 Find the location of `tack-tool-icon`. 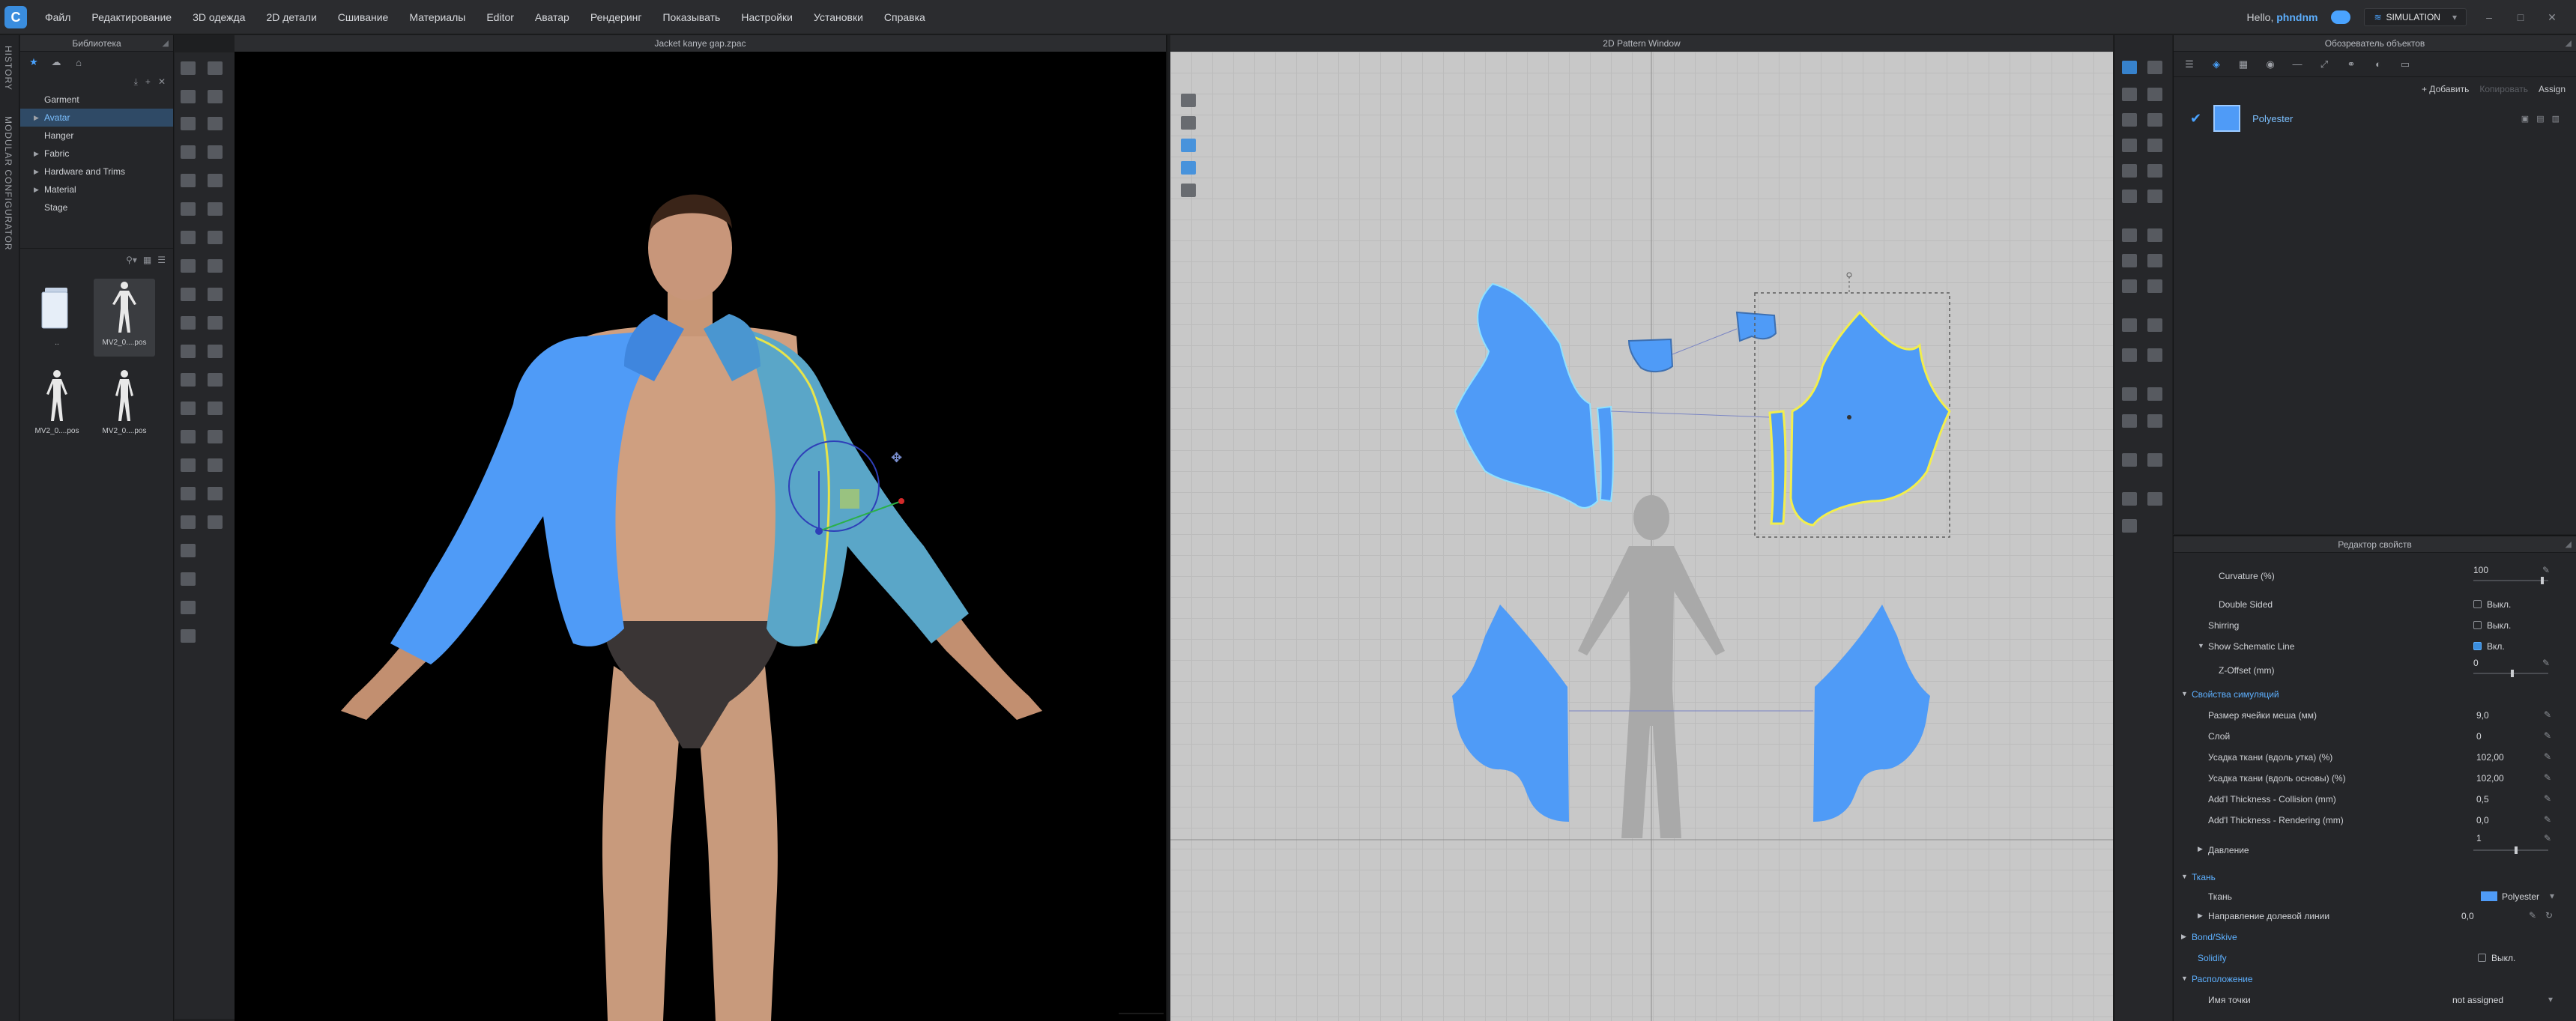

tack-tool-icon is located at coordinates (215, 97).